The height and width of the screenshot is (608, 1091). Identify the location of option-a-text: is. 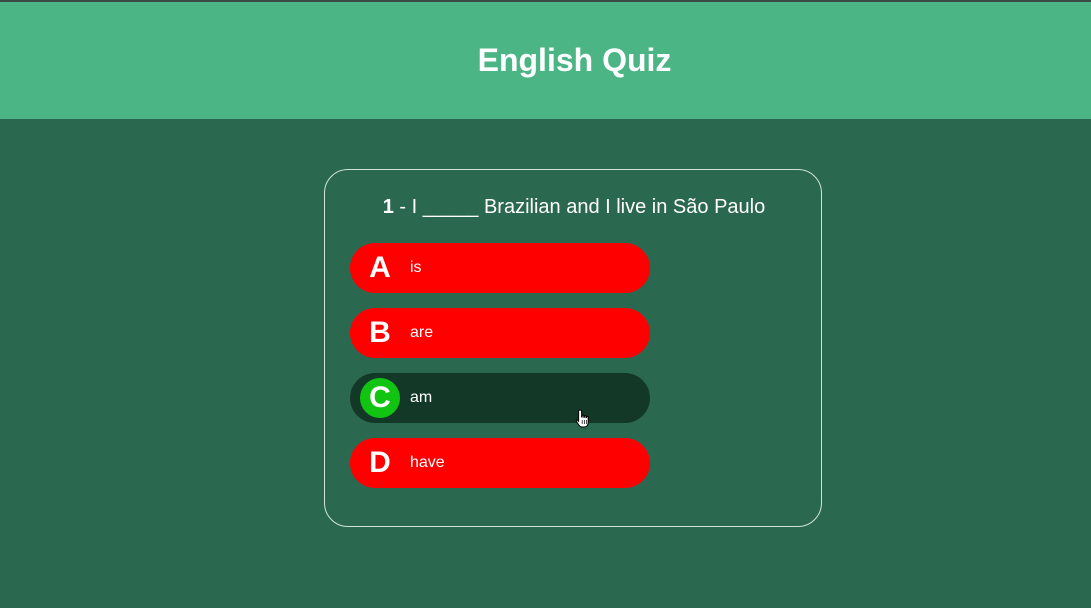
(416, 267).